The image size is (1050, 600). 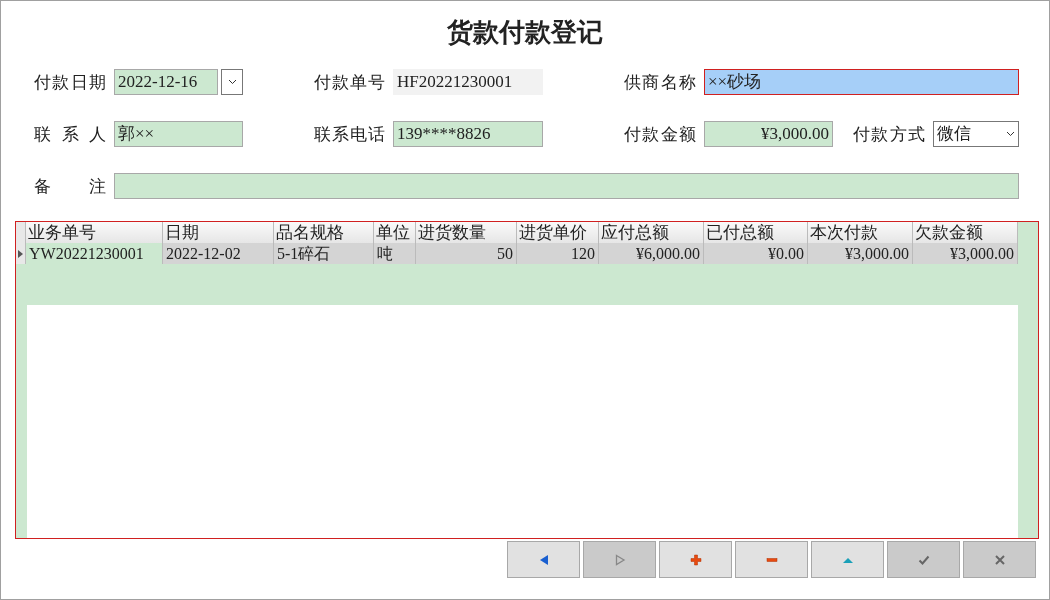 I want to click on form-title: 货款付款登记, so click(x=525, y=33).